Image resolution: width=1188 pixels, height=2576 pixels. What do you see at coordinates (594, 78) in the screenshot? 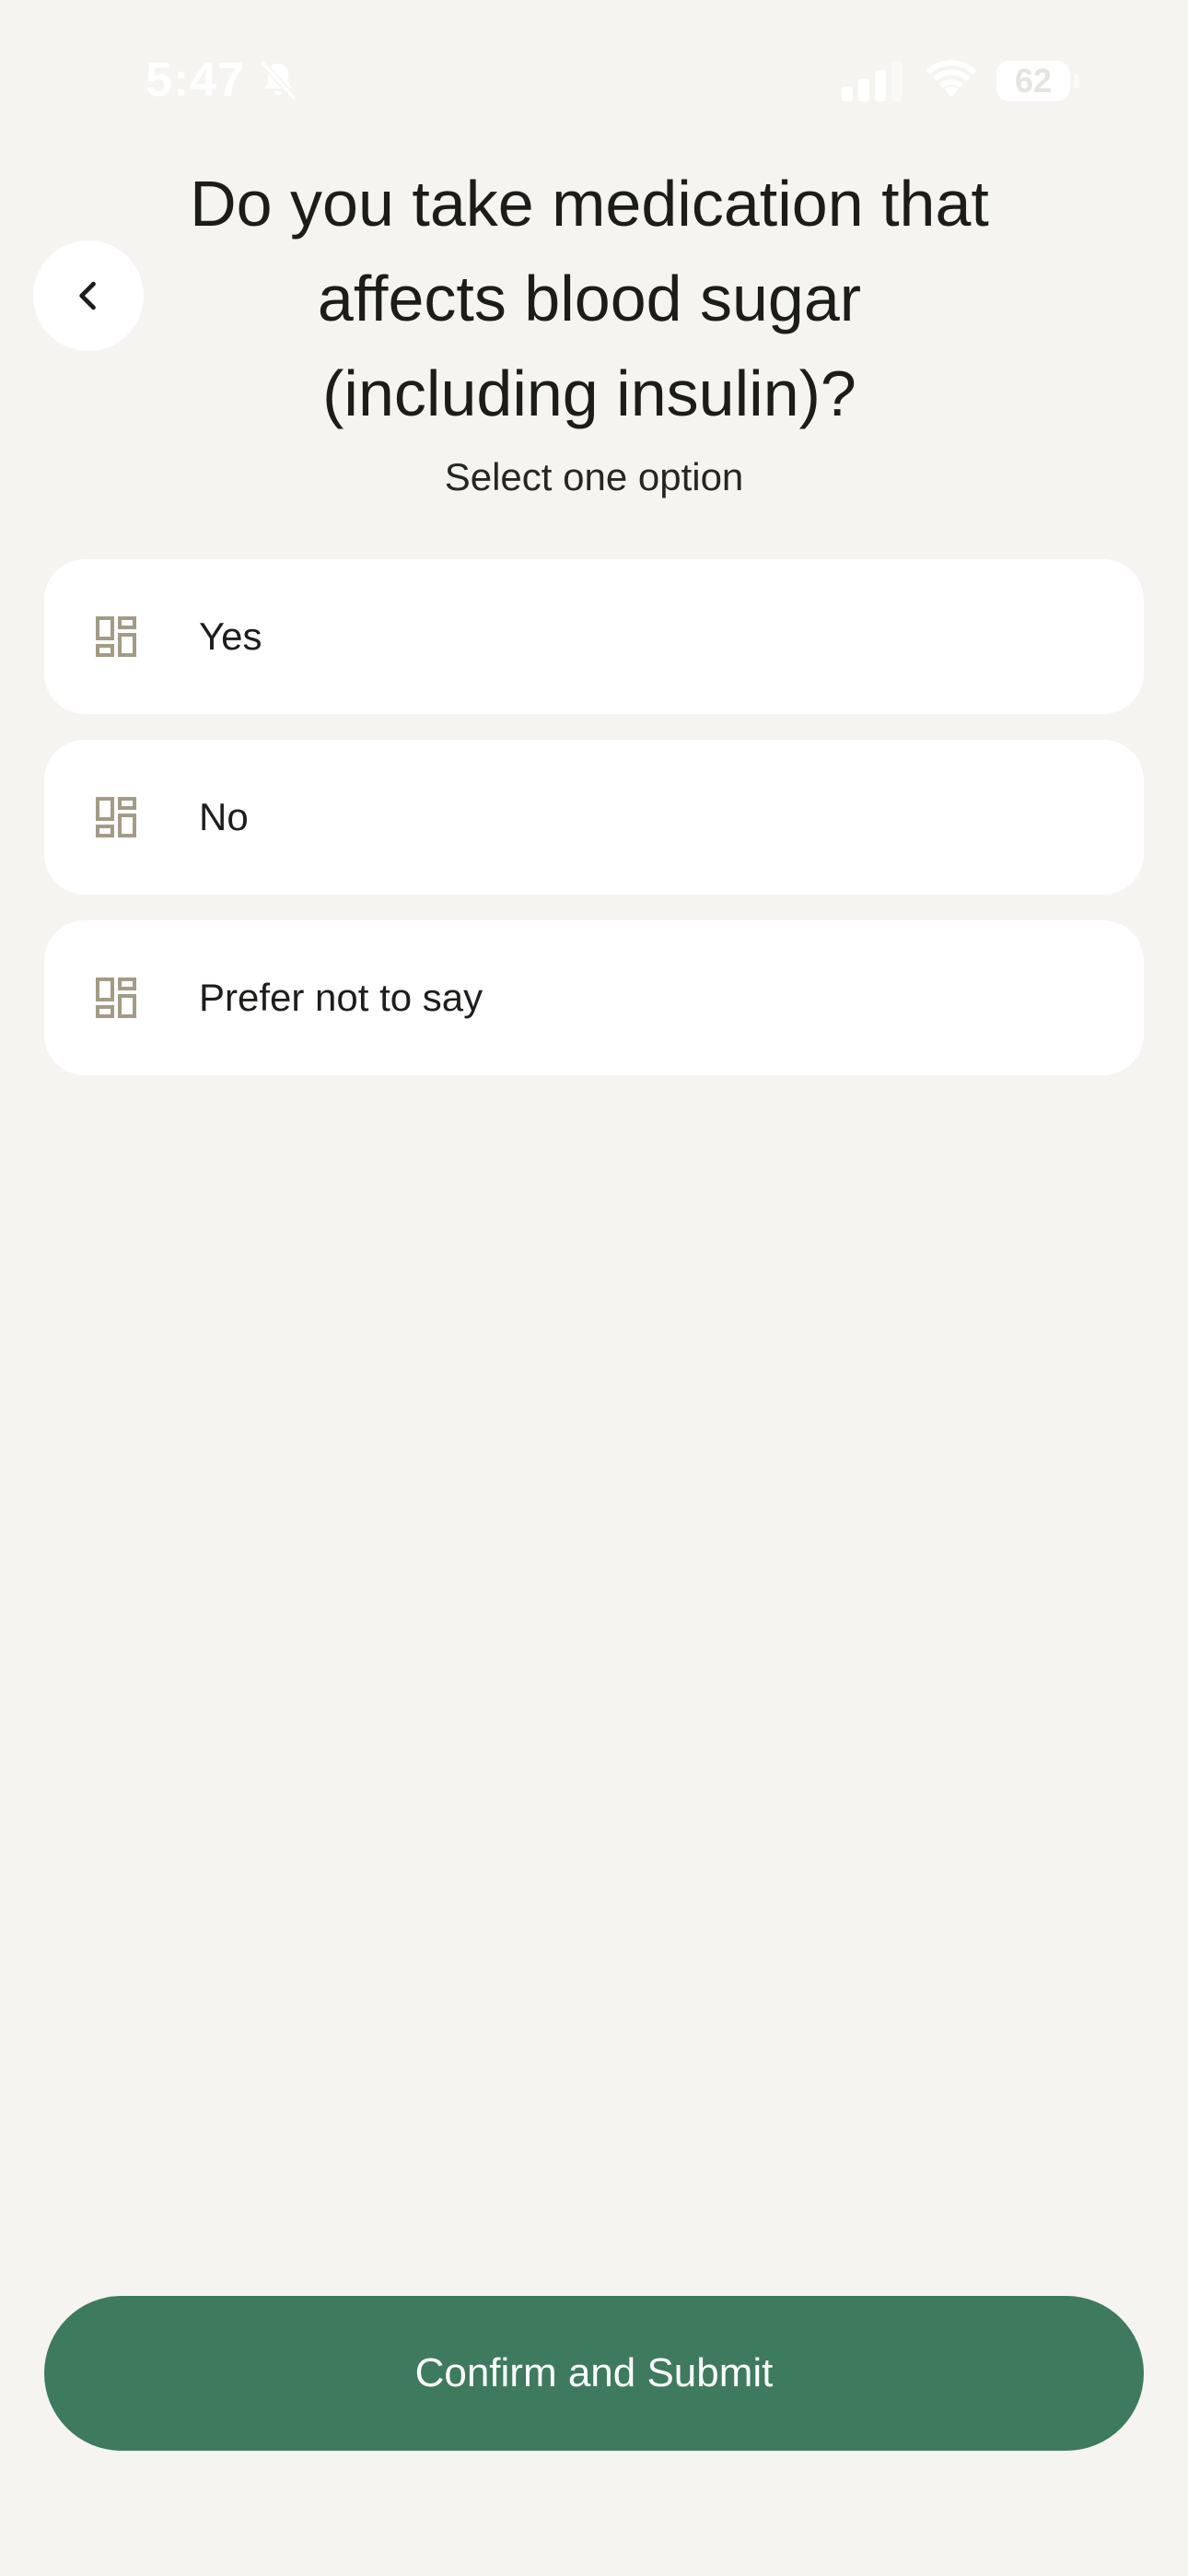
I see `status-bar: 5:47 62` at bounding box center [594, 78].